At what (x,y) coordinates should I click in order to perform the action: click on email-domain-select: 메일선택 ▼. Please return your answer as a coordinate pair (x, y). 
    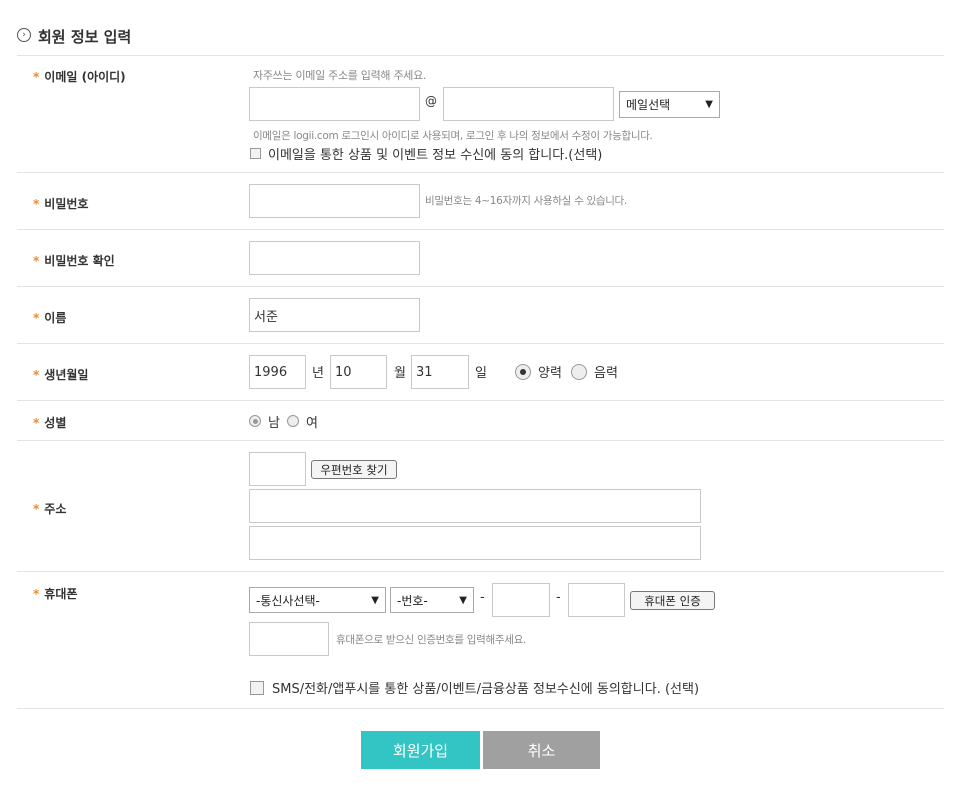
    Looking at the image, I should click on (669, 104).